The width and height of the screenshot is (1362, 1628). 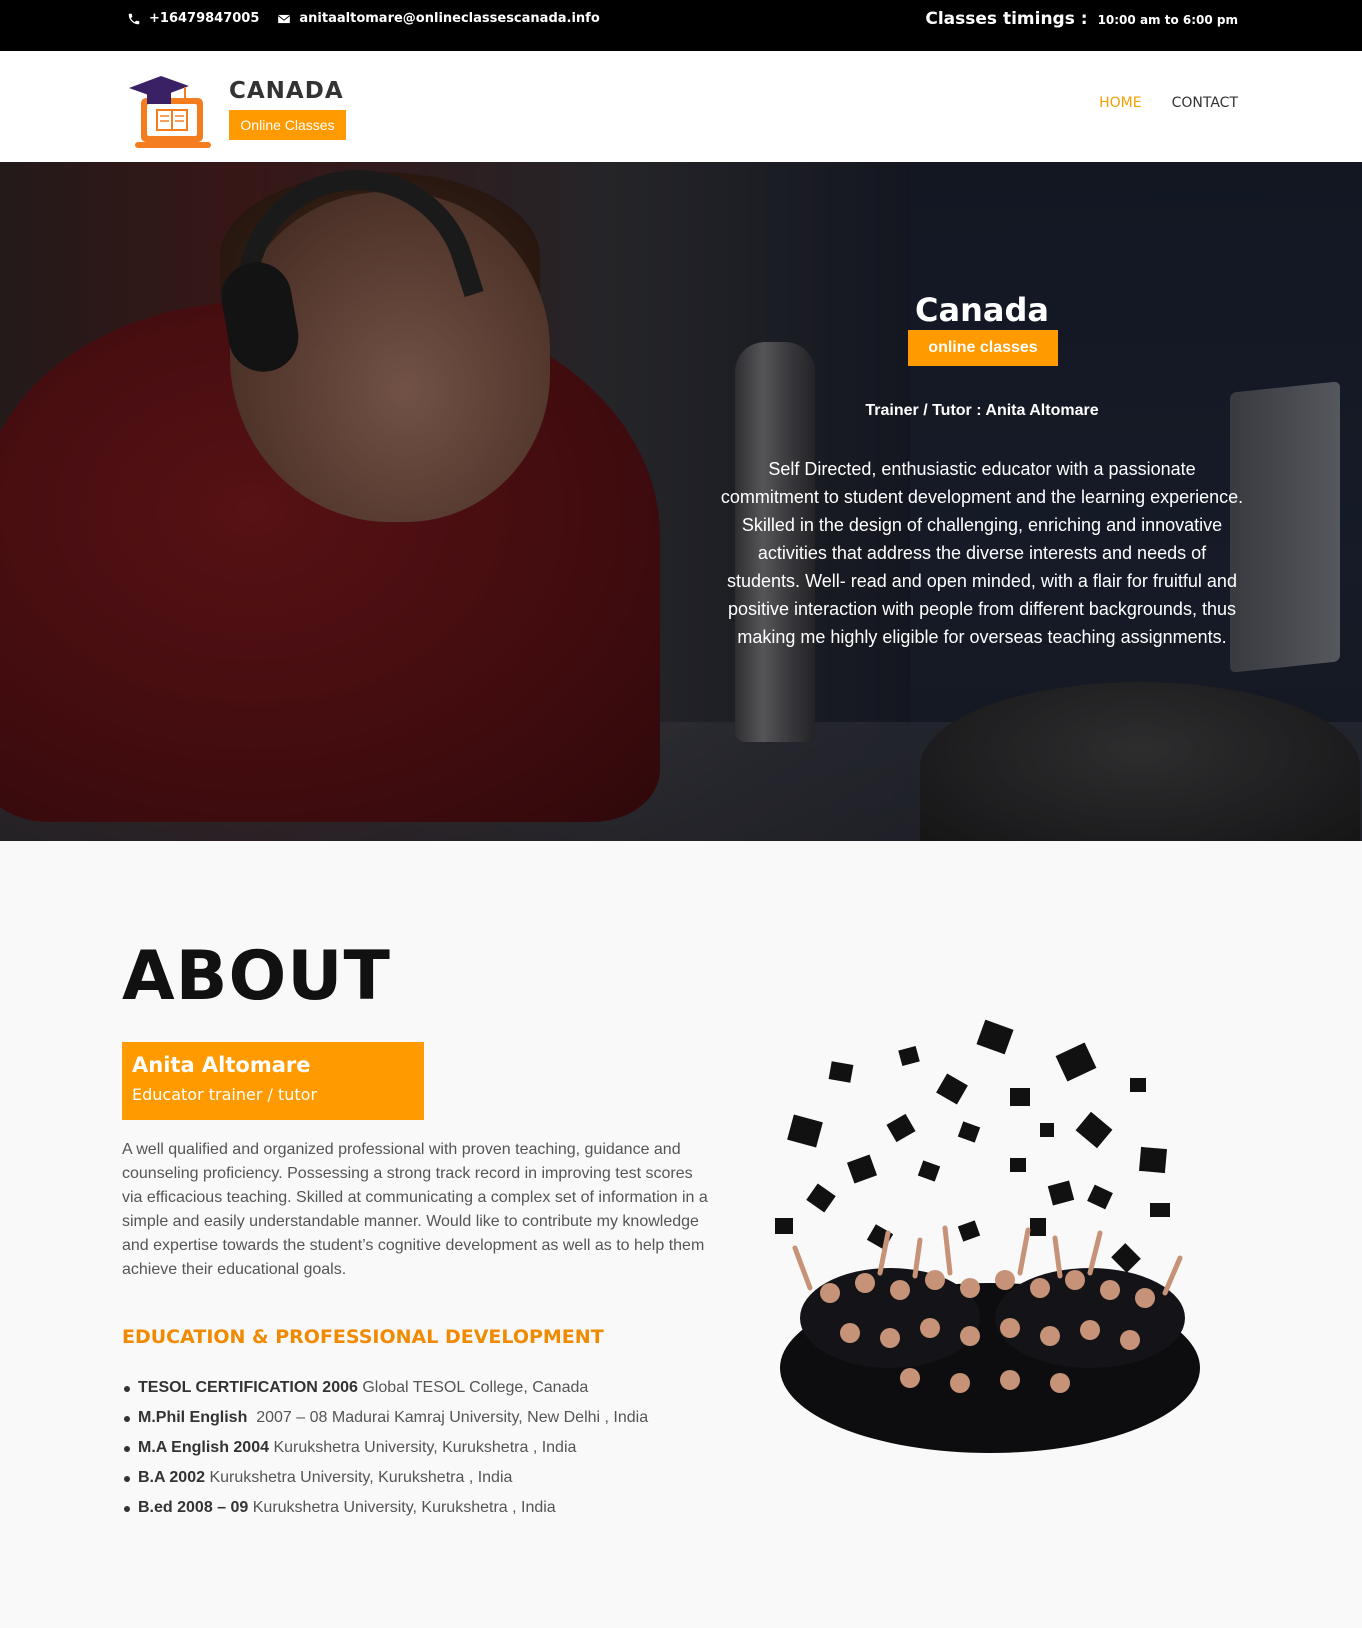 I want to click on caps, so click(x=972, y=1146).